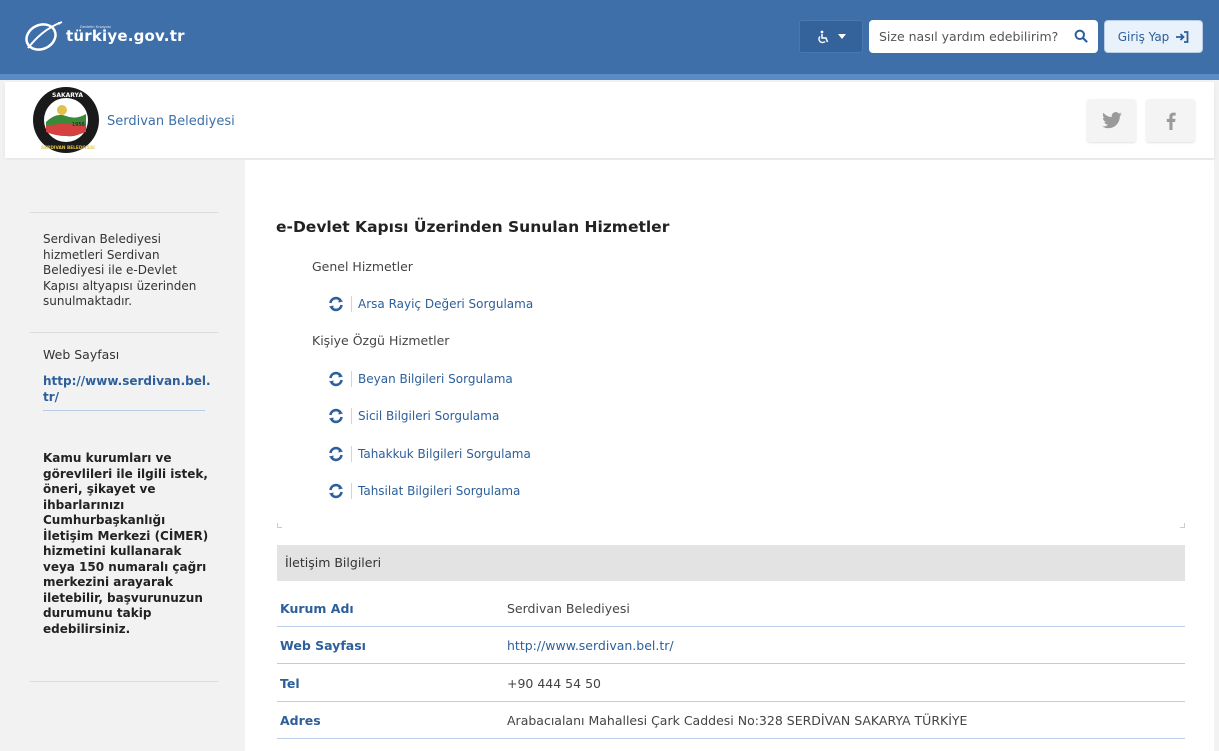 The image size is (1219, 751). I want to click on service-link-beyan: Beyan Bilgileri Sorgulama, so click(420, 379).